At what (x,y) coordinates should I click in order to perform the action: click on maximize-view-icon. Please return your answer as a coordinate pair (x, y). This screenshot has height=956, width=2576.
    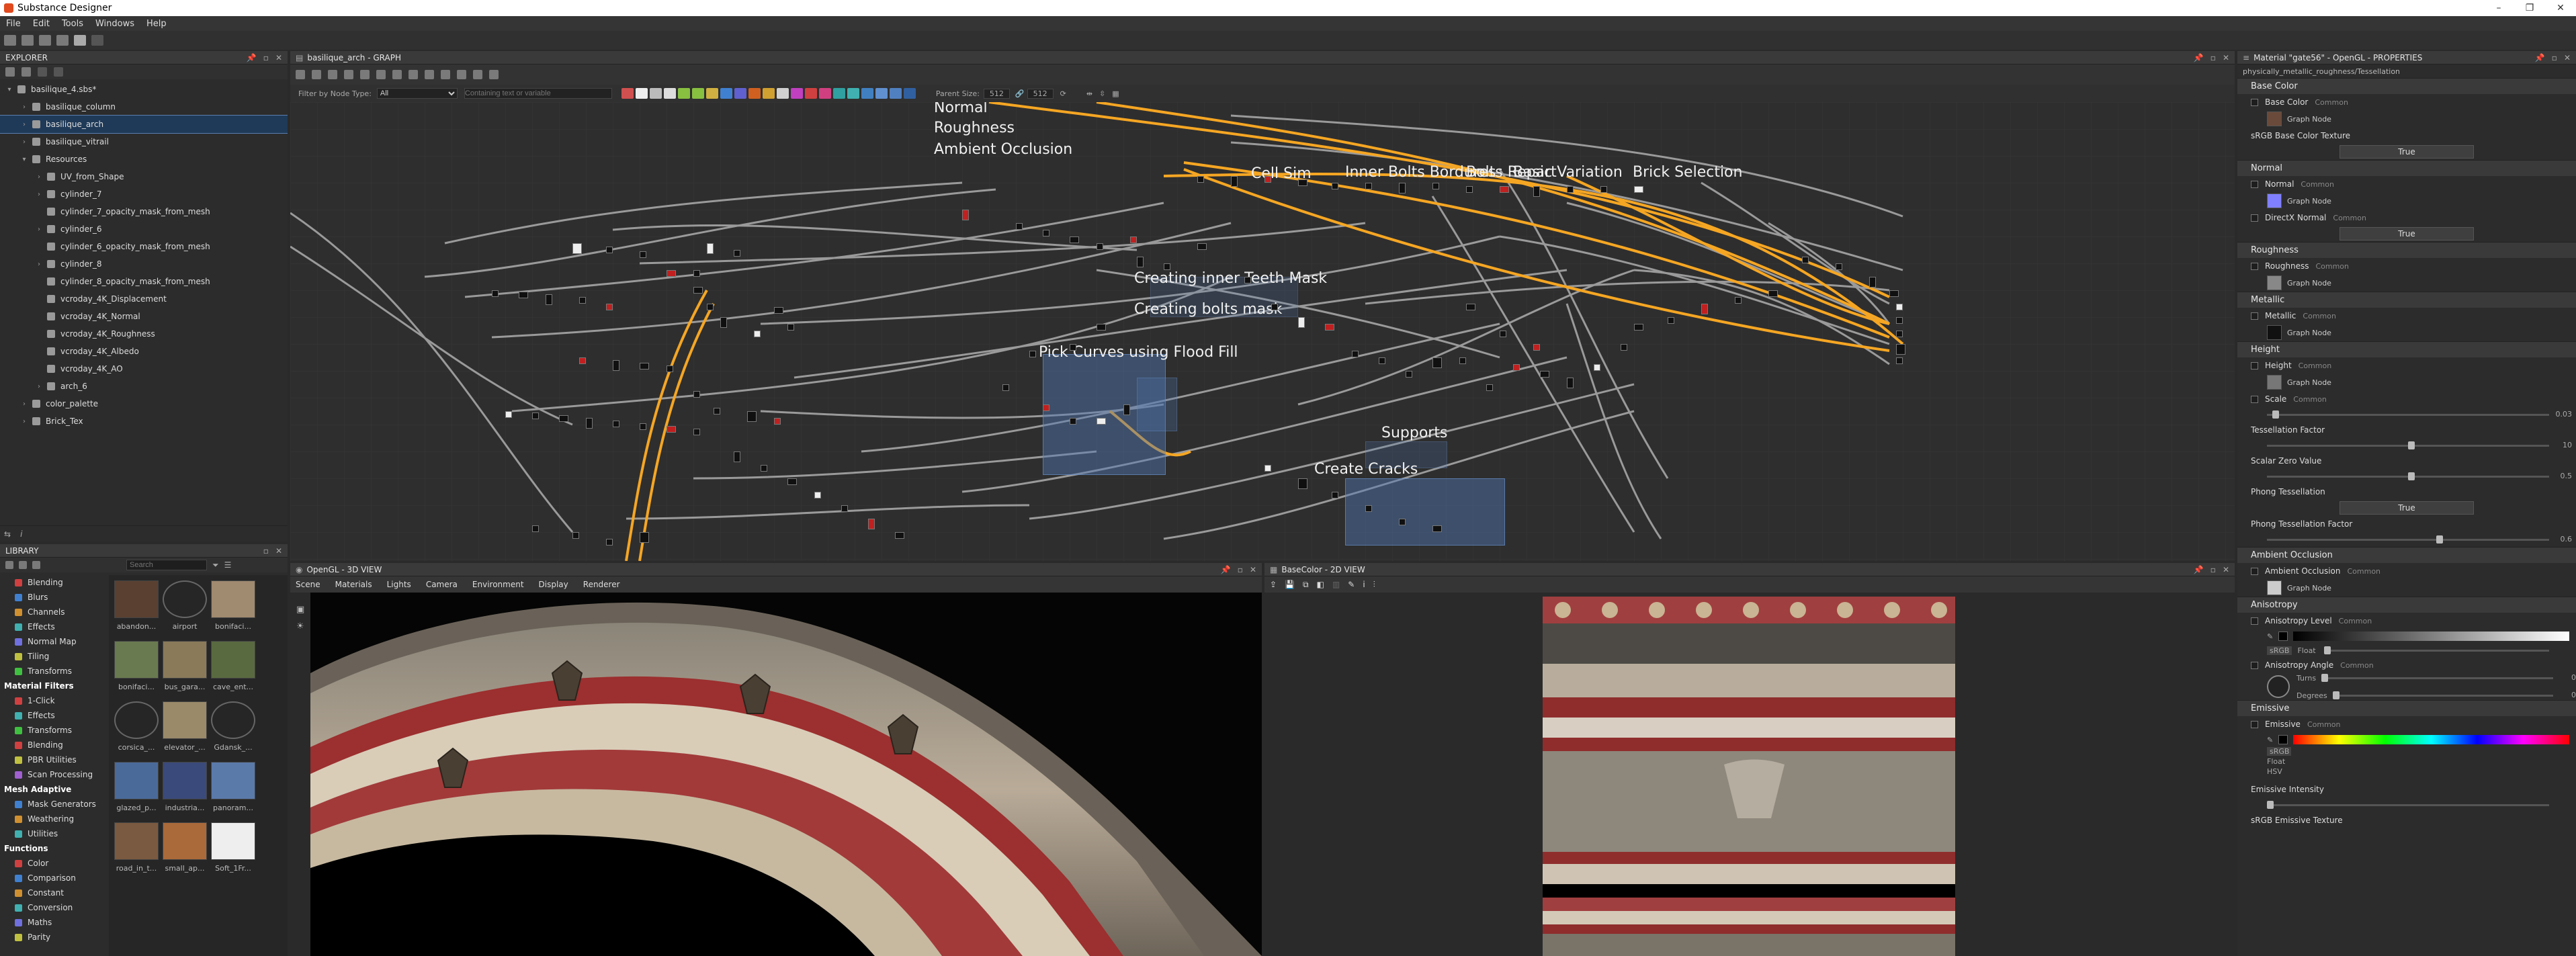
    Looking at the image, I should click on (494, 74).